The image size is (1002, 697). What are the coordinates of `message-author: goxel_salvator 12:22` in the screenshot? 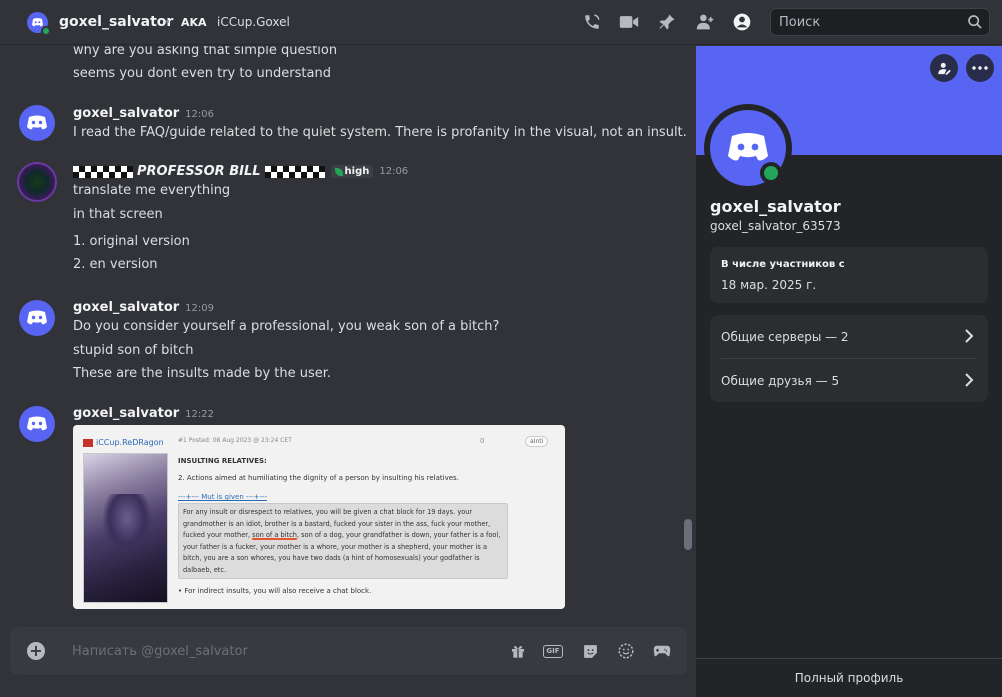 It's located at (143, 413).